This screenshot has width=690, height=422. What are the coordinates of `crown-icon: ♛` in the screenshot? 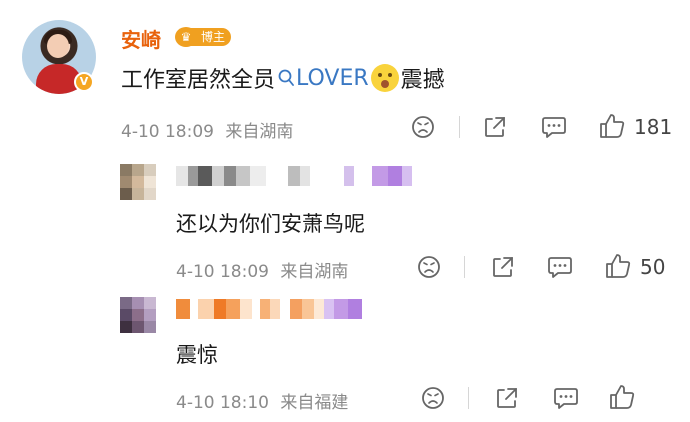 It's located at (186, 37).